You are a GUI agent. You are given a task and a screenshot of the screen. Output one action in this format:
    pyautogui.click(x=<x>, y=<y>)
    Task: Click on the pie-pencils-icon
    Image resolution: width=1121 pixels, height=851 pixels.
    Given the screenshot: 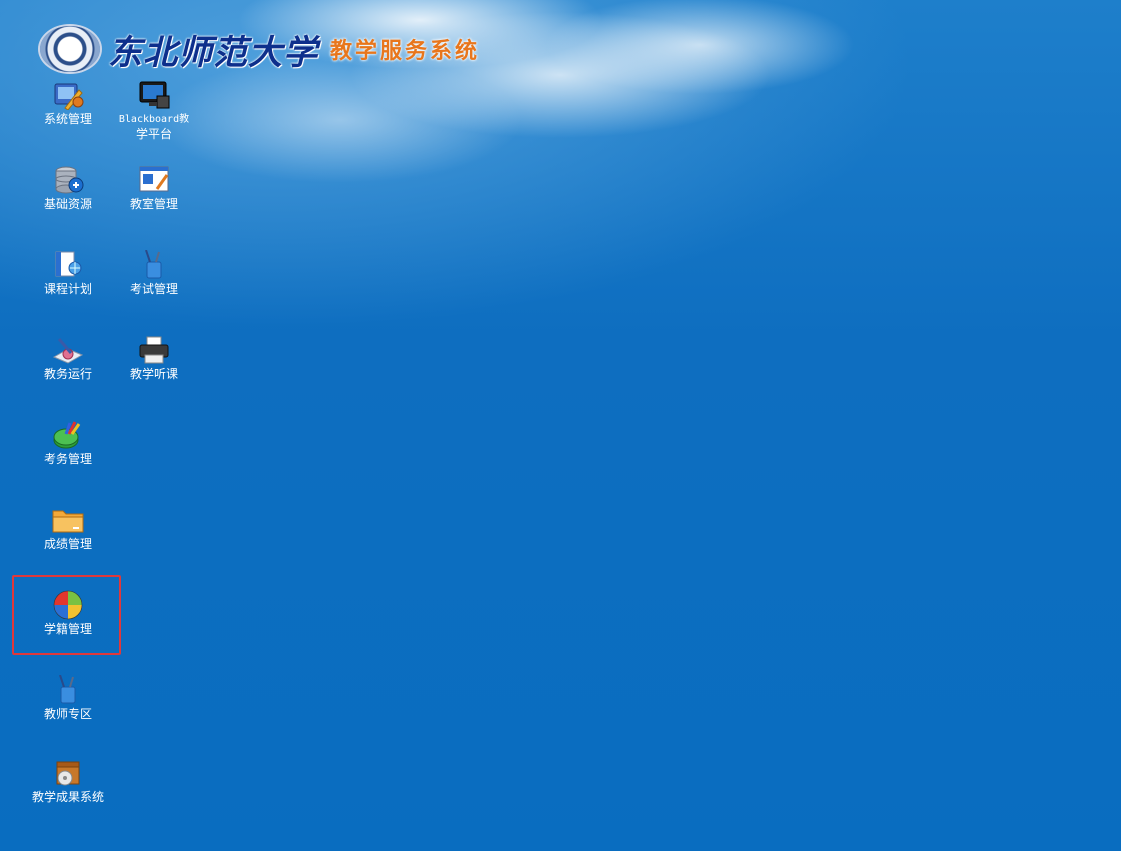 What is the action you would take?
    pyautogui.click(x=68, y=435)
    